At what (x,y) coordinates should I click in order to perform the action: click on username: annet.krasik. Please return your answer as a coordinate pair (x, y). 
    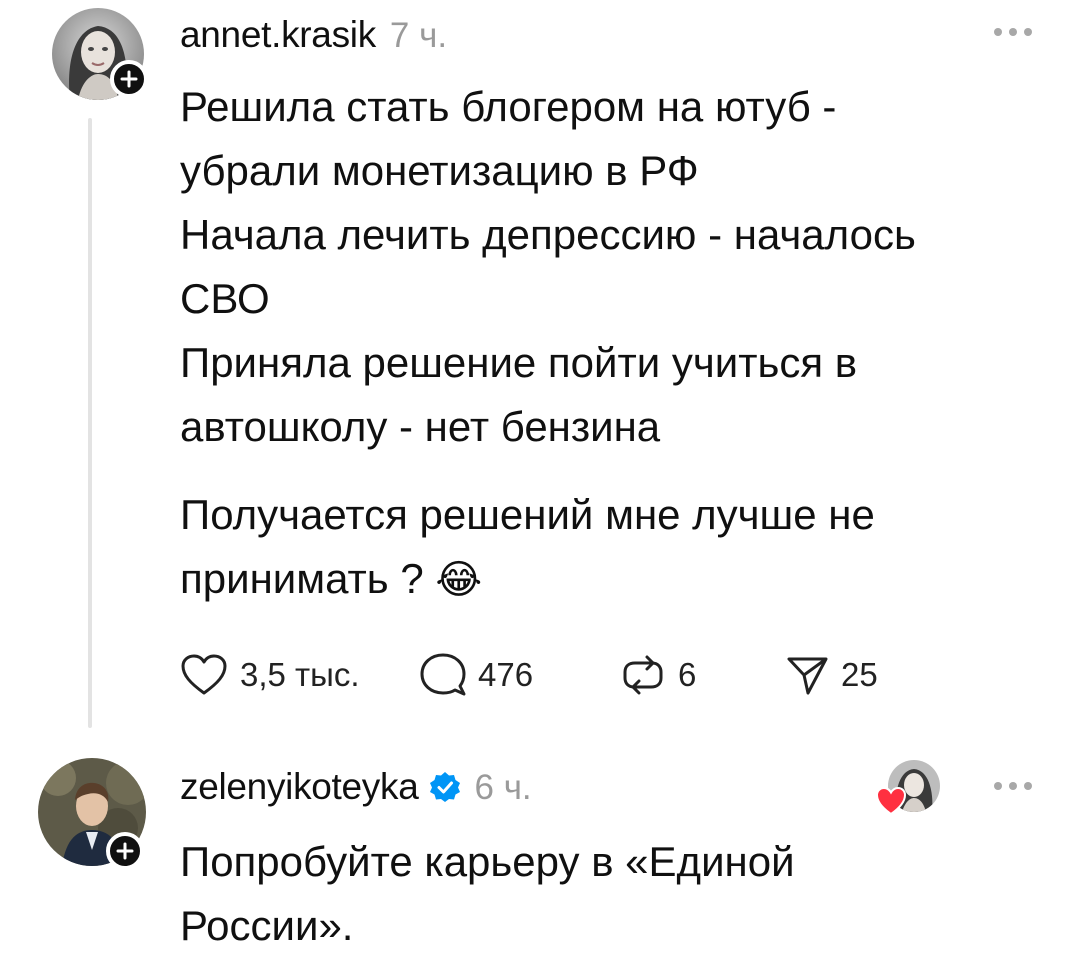
    Looking at the image, I should click on (278, 35).